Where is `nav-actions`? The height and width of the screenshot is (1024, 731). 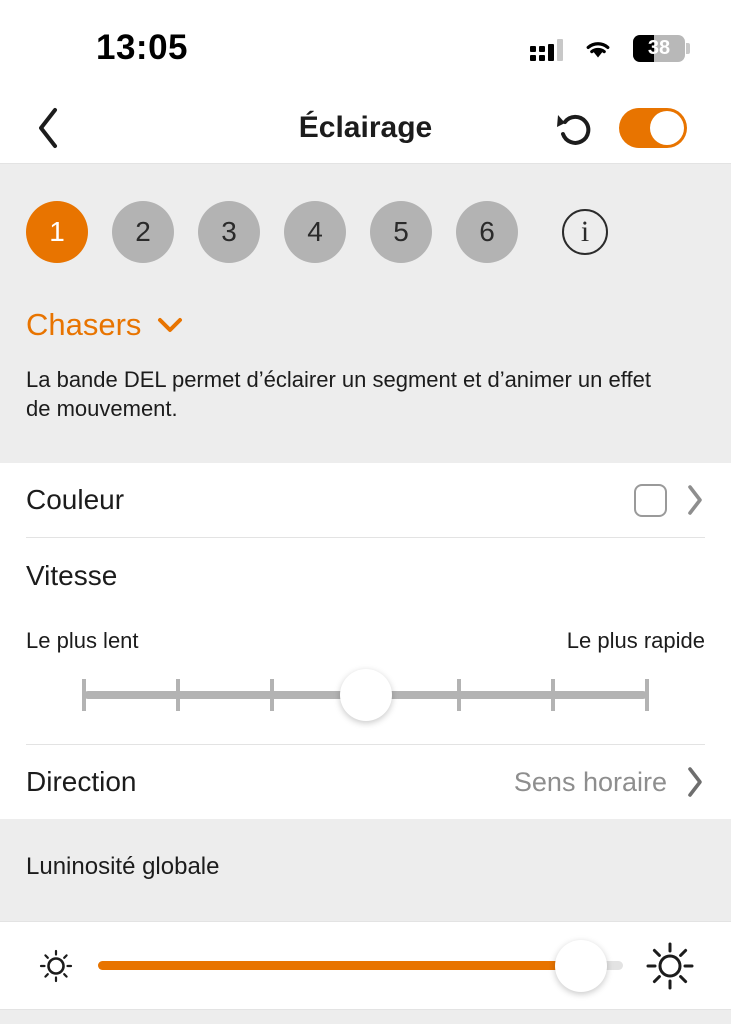 nav-actions is located at coordinates (642, 128).